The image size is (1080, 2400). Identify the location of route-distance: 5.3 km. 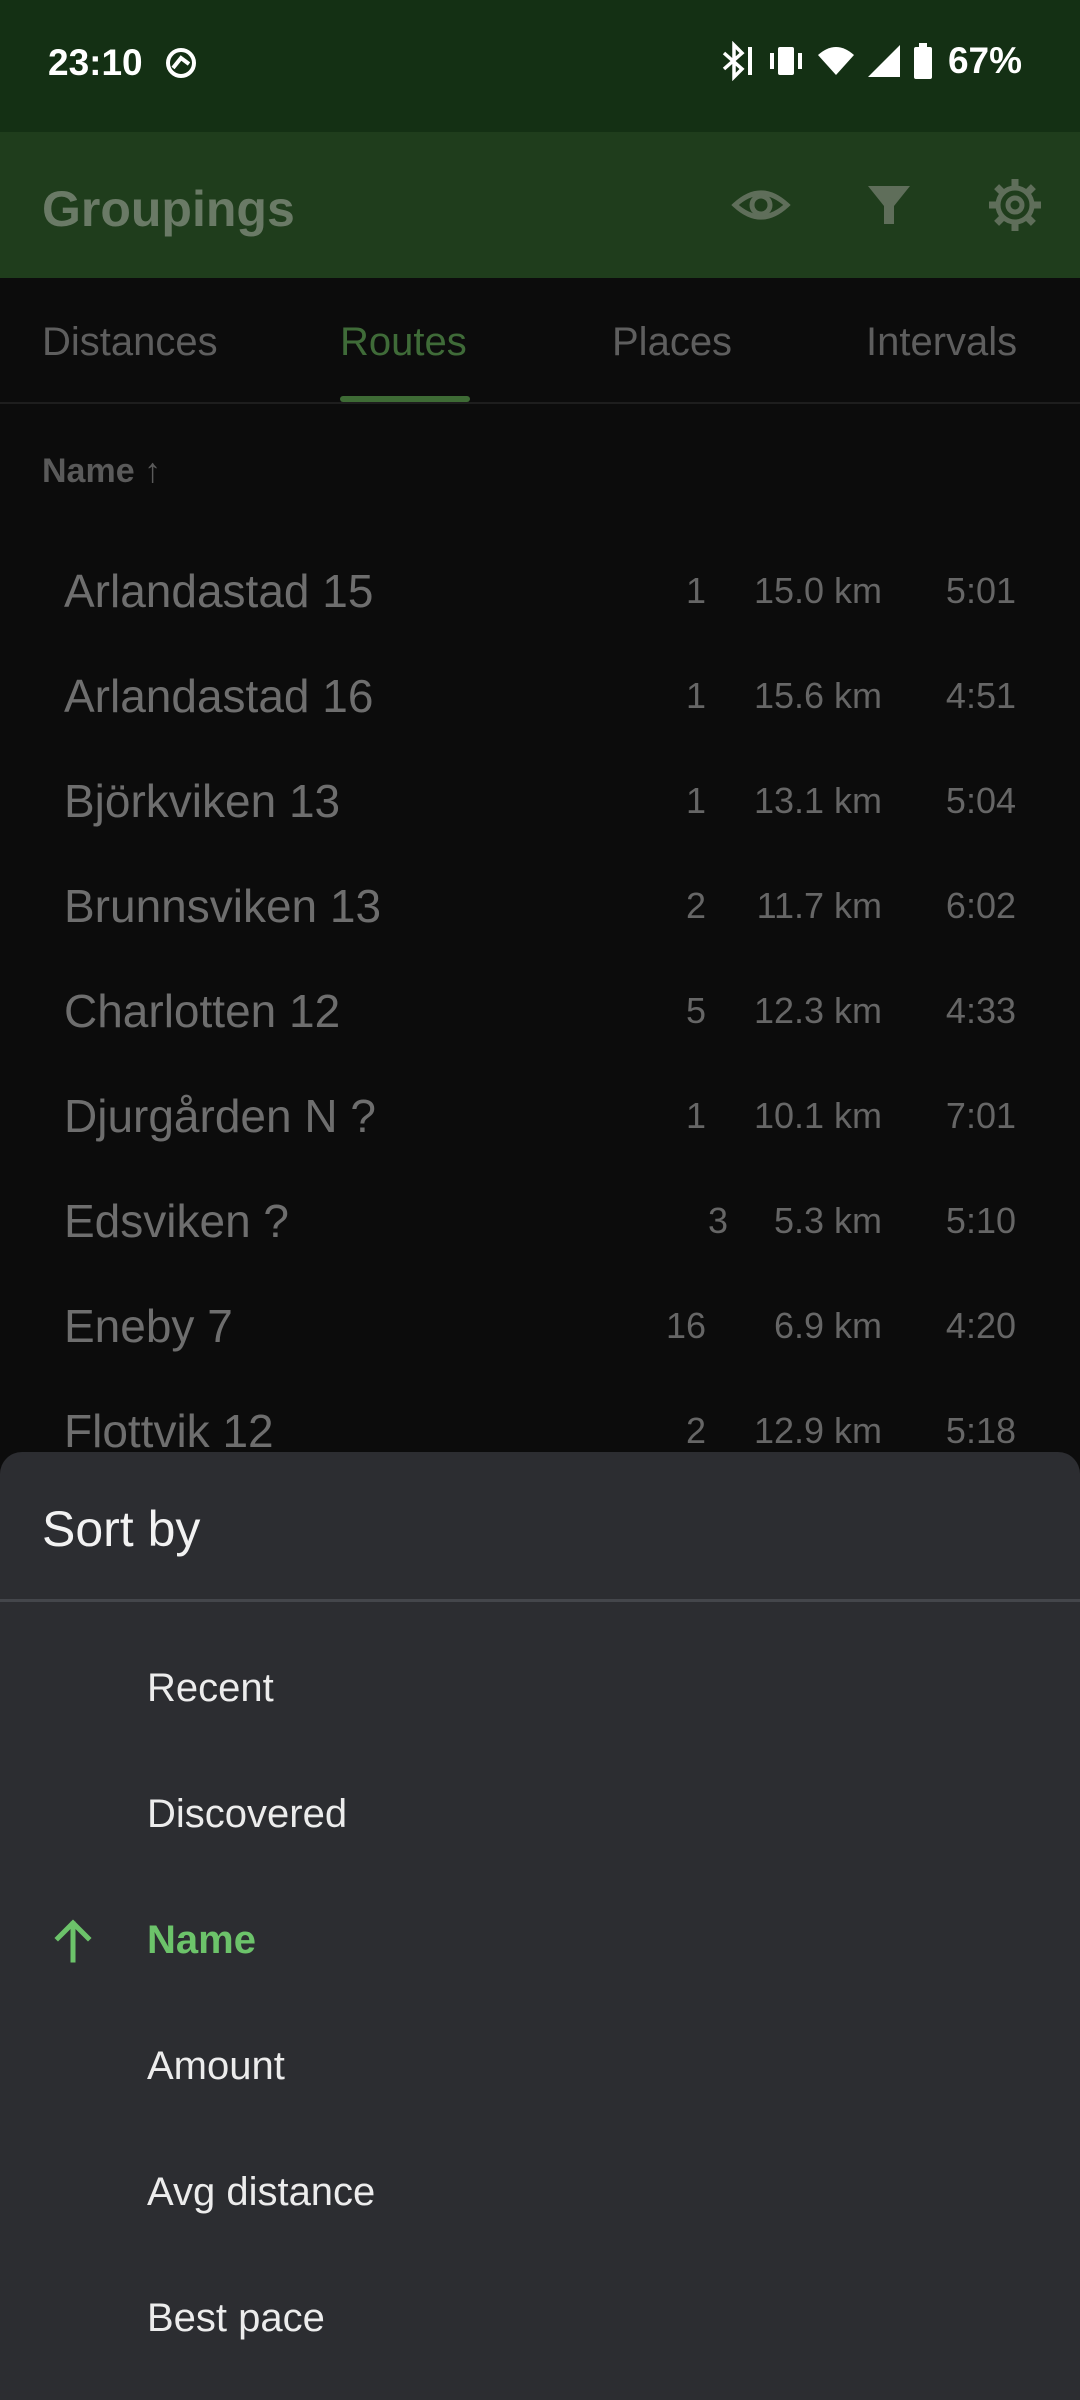
(827, 1220).